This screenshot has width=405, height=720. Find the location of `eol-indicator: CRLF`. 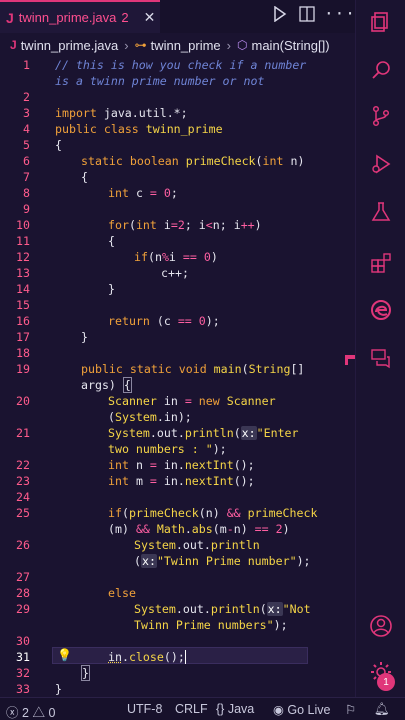

eol-indicator: CRLF is located at coordinates (191, 709).